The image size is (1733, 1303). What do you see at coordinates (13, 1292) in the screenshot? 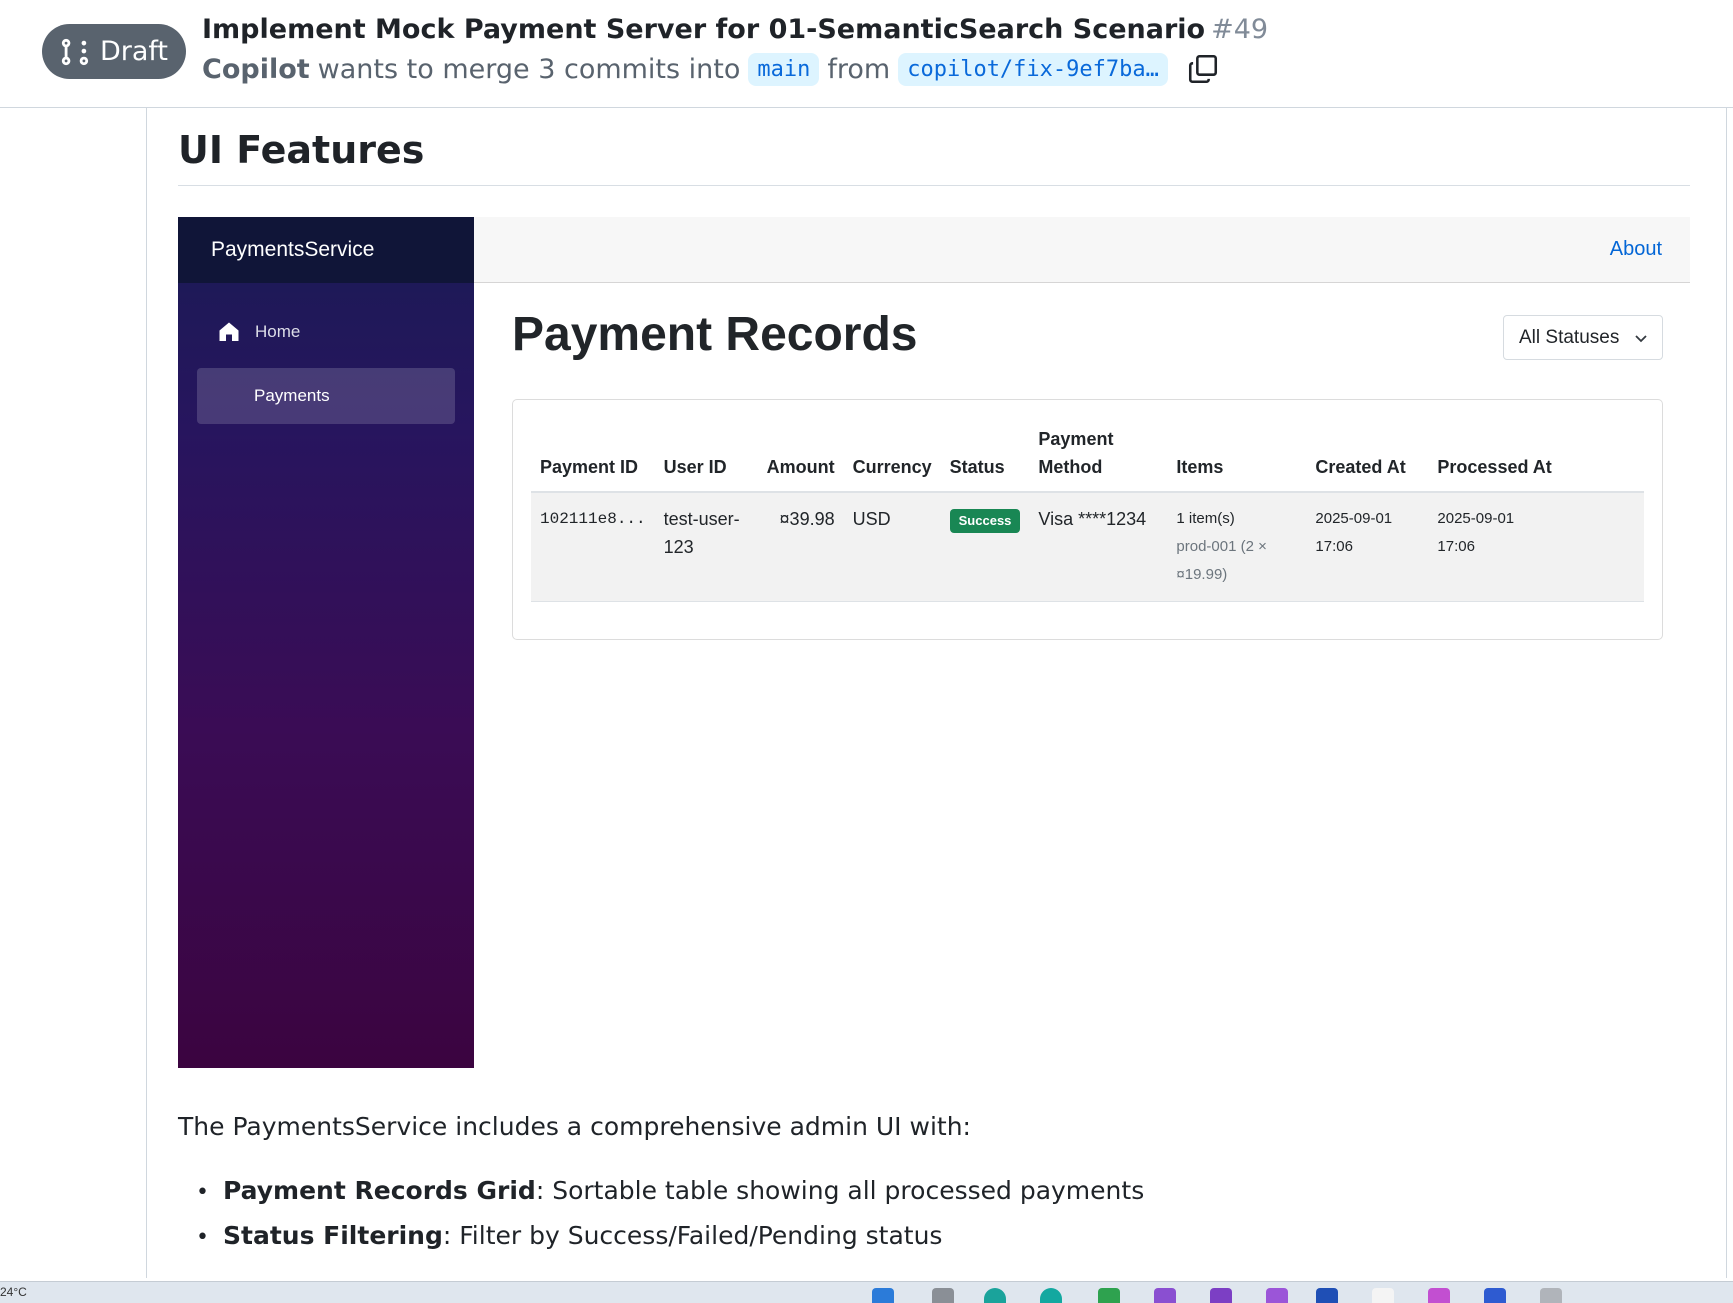
I see `weather-widget: 24°C` at bounding box center [13, 1292].